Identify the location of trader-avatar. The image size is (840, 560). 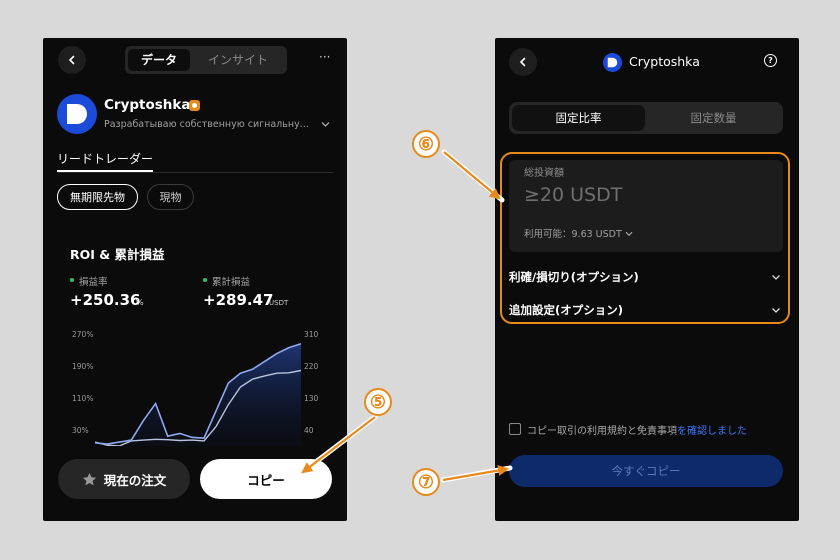
(77, 116).